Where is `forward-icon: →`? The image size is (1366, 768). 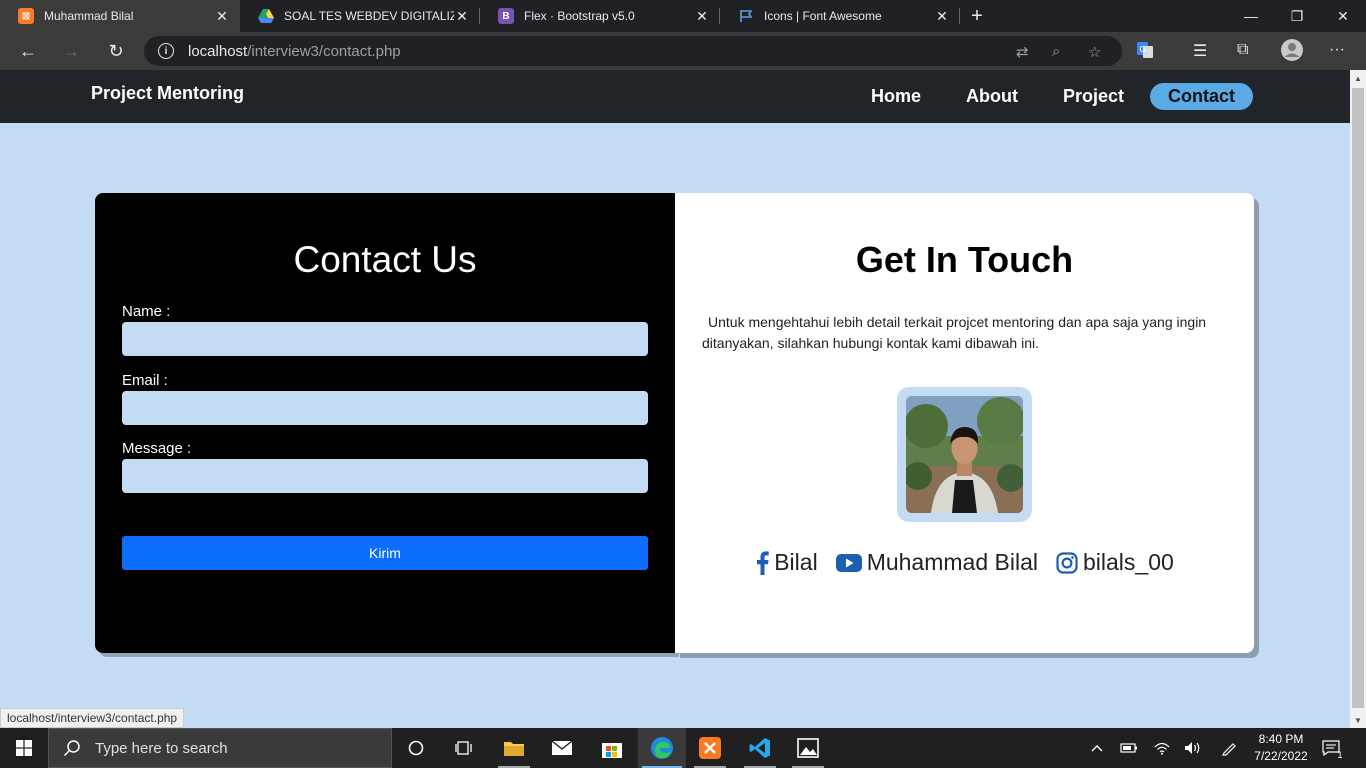
forward-icon: → is located at coordinates (71, 51).